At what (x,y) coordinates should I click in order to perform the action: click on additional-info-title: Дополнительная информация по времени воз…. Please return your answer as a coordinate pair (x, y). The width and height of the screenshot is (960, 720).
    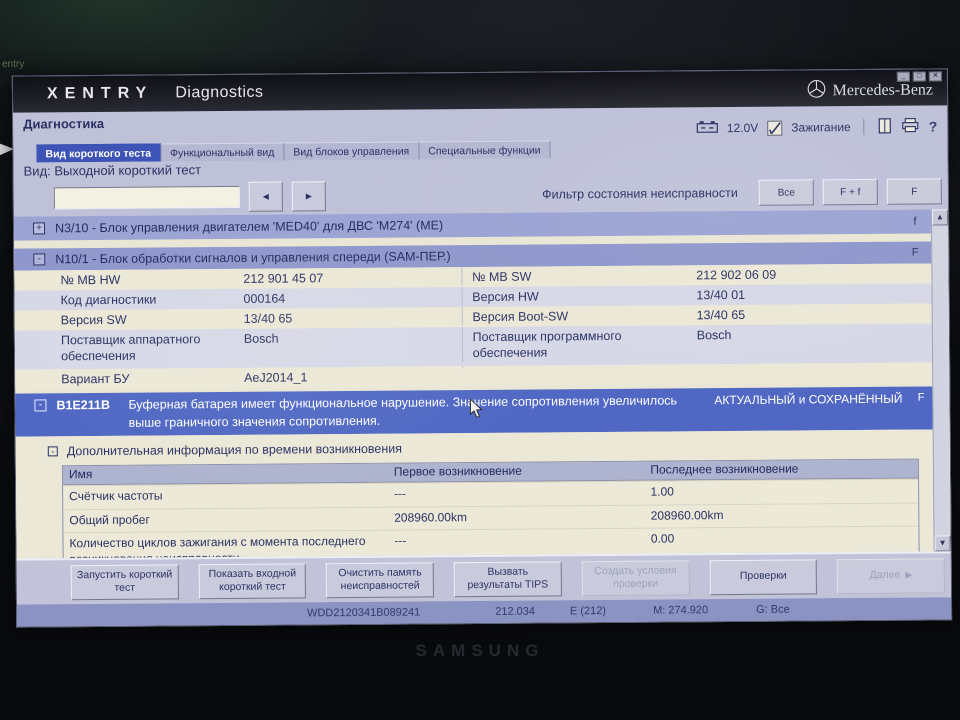
    Looking at the image, I should click on (234, 450).